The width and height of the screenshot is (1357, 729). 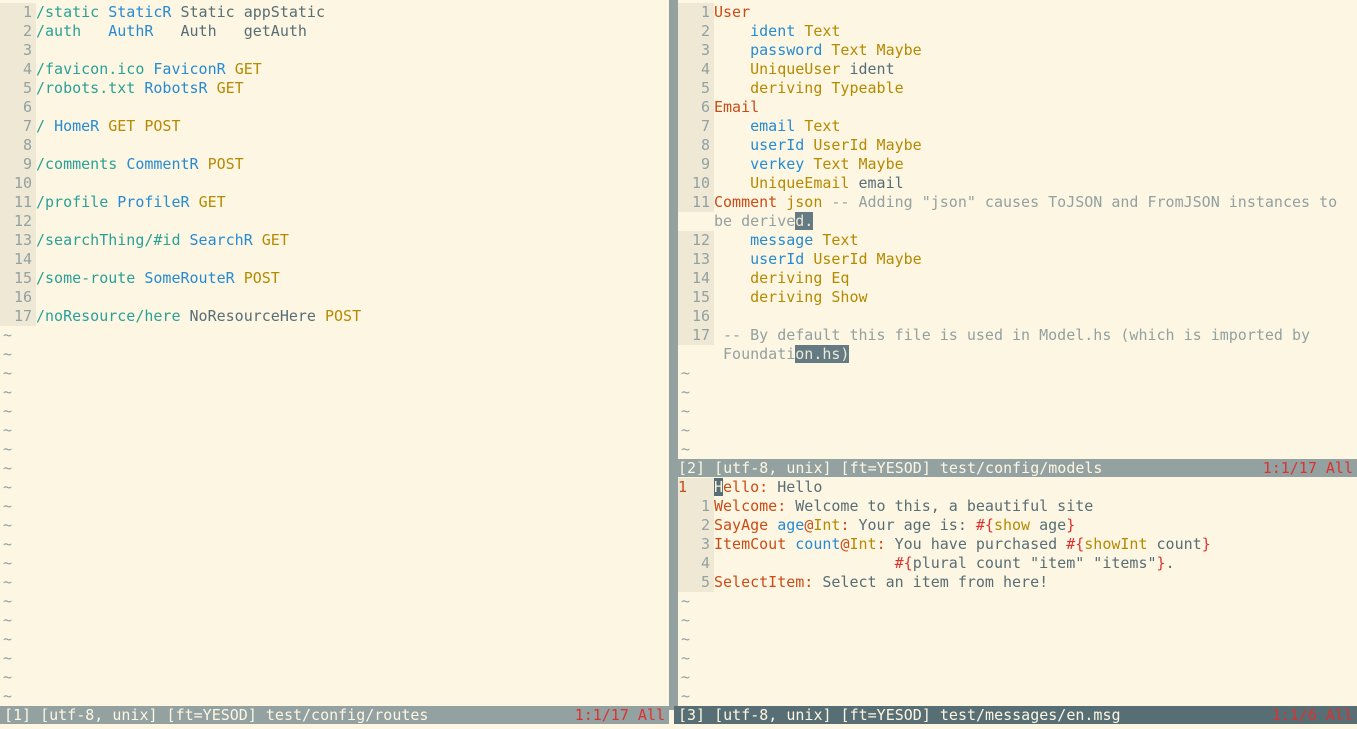 What do you see at coordinates (849, 525) in the screenshot?
I see `code-token: :` at bounding box center [849, 525].